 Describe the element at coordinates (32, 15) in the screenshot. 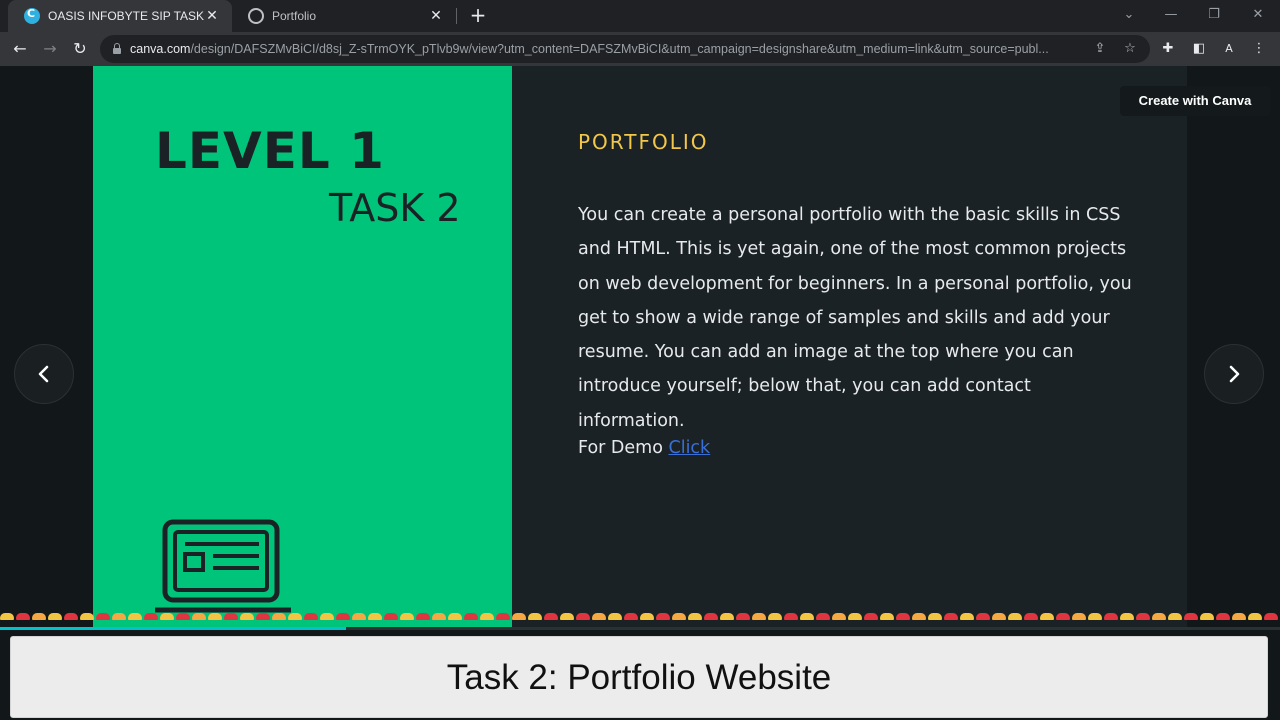

I see `canva-icon` at that location.